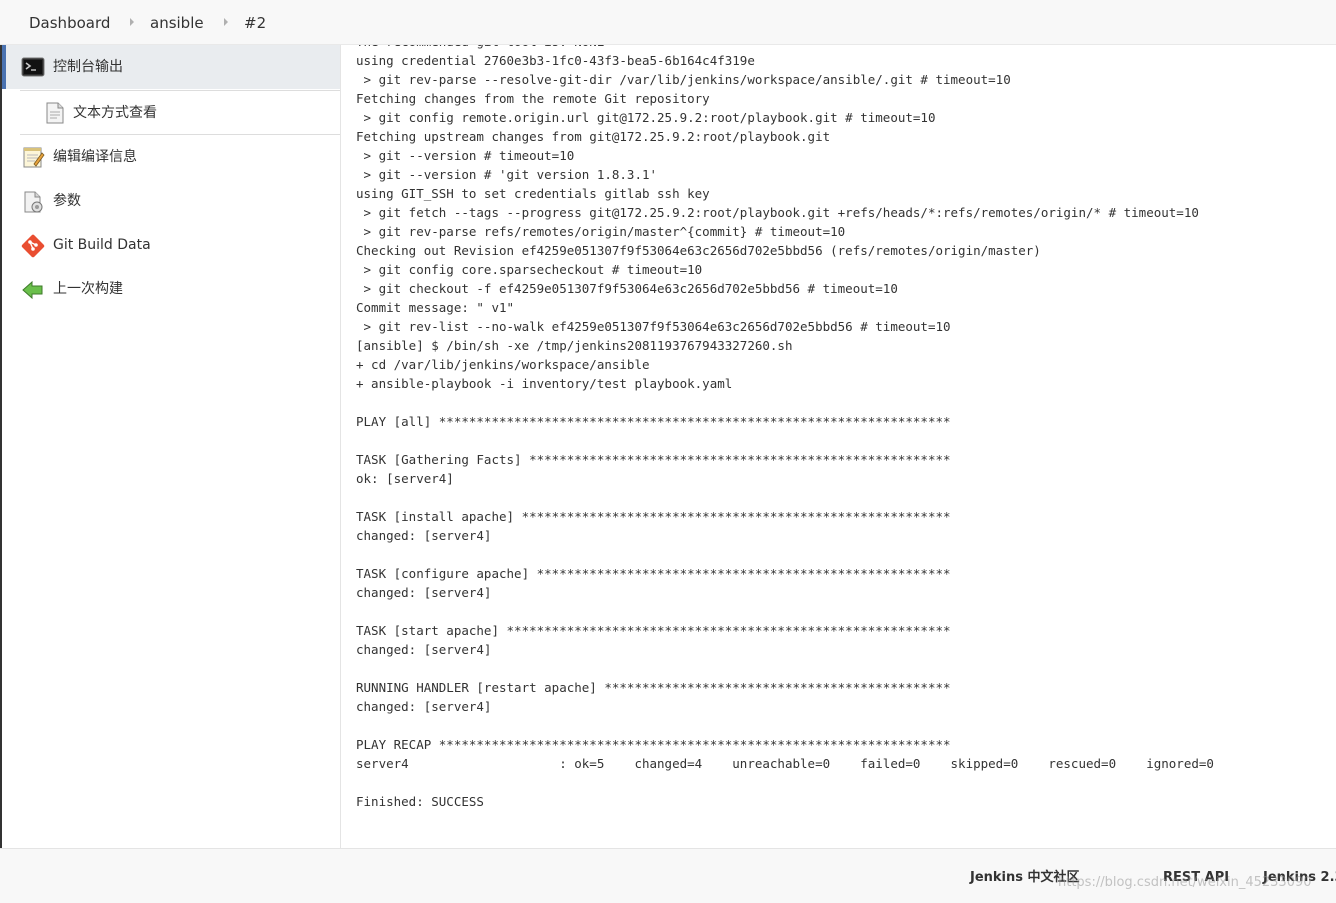  Describe the element at coordinates (170, 289) in the screenshot. I see `sidebar-item-previous-build: 上一次构建` at that location.